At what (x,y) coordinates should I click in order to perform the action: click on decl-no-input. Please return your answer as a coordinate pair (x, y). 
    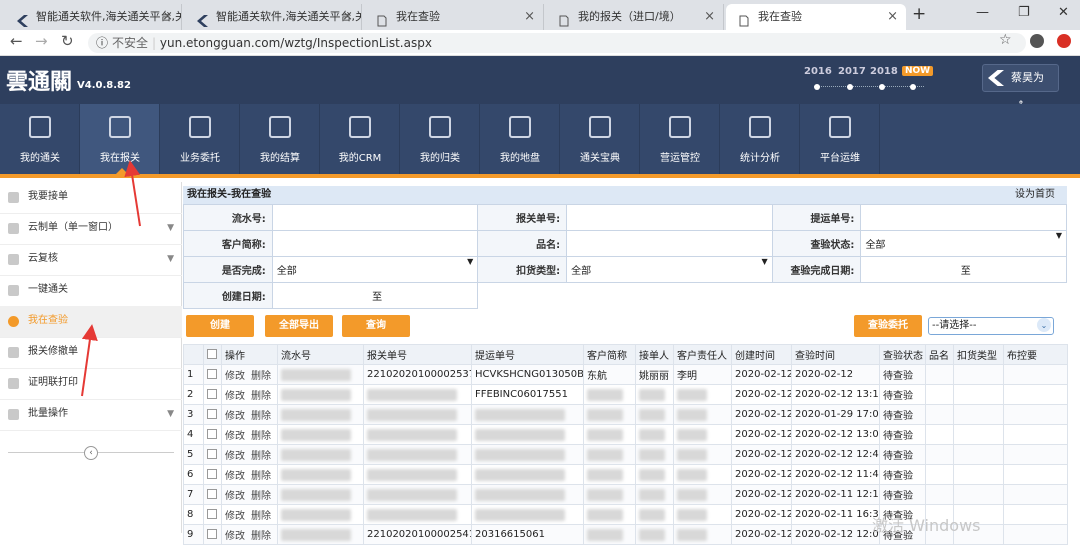
    Looking at the image, I should click on (669, 217).